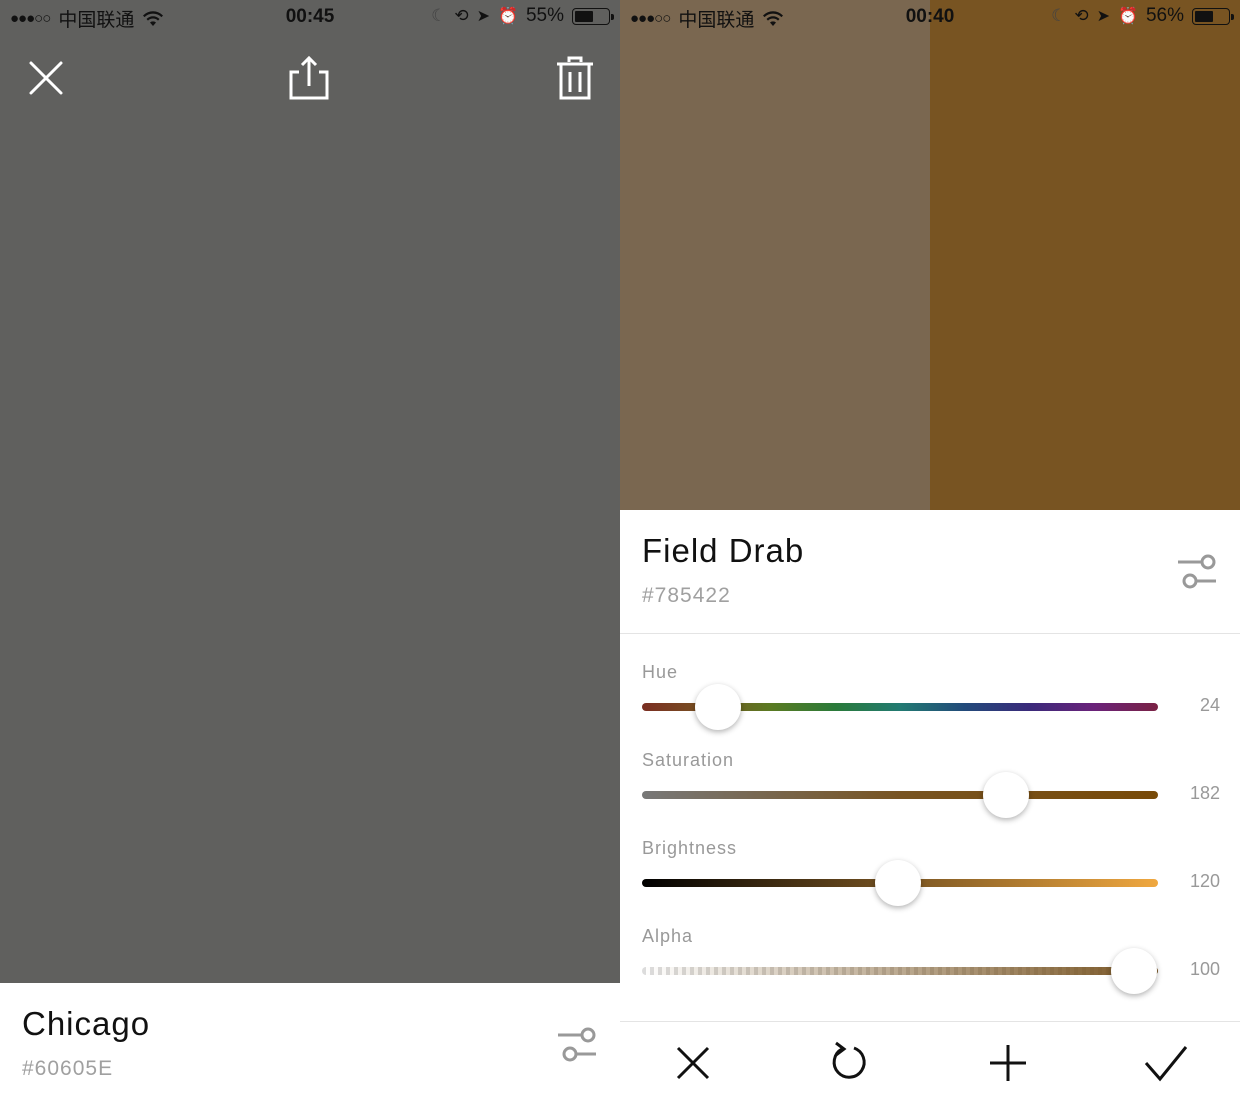  Describe the element at coordinates (1209, 705) in the screenshot. I see `hue-value: 24` at that location.